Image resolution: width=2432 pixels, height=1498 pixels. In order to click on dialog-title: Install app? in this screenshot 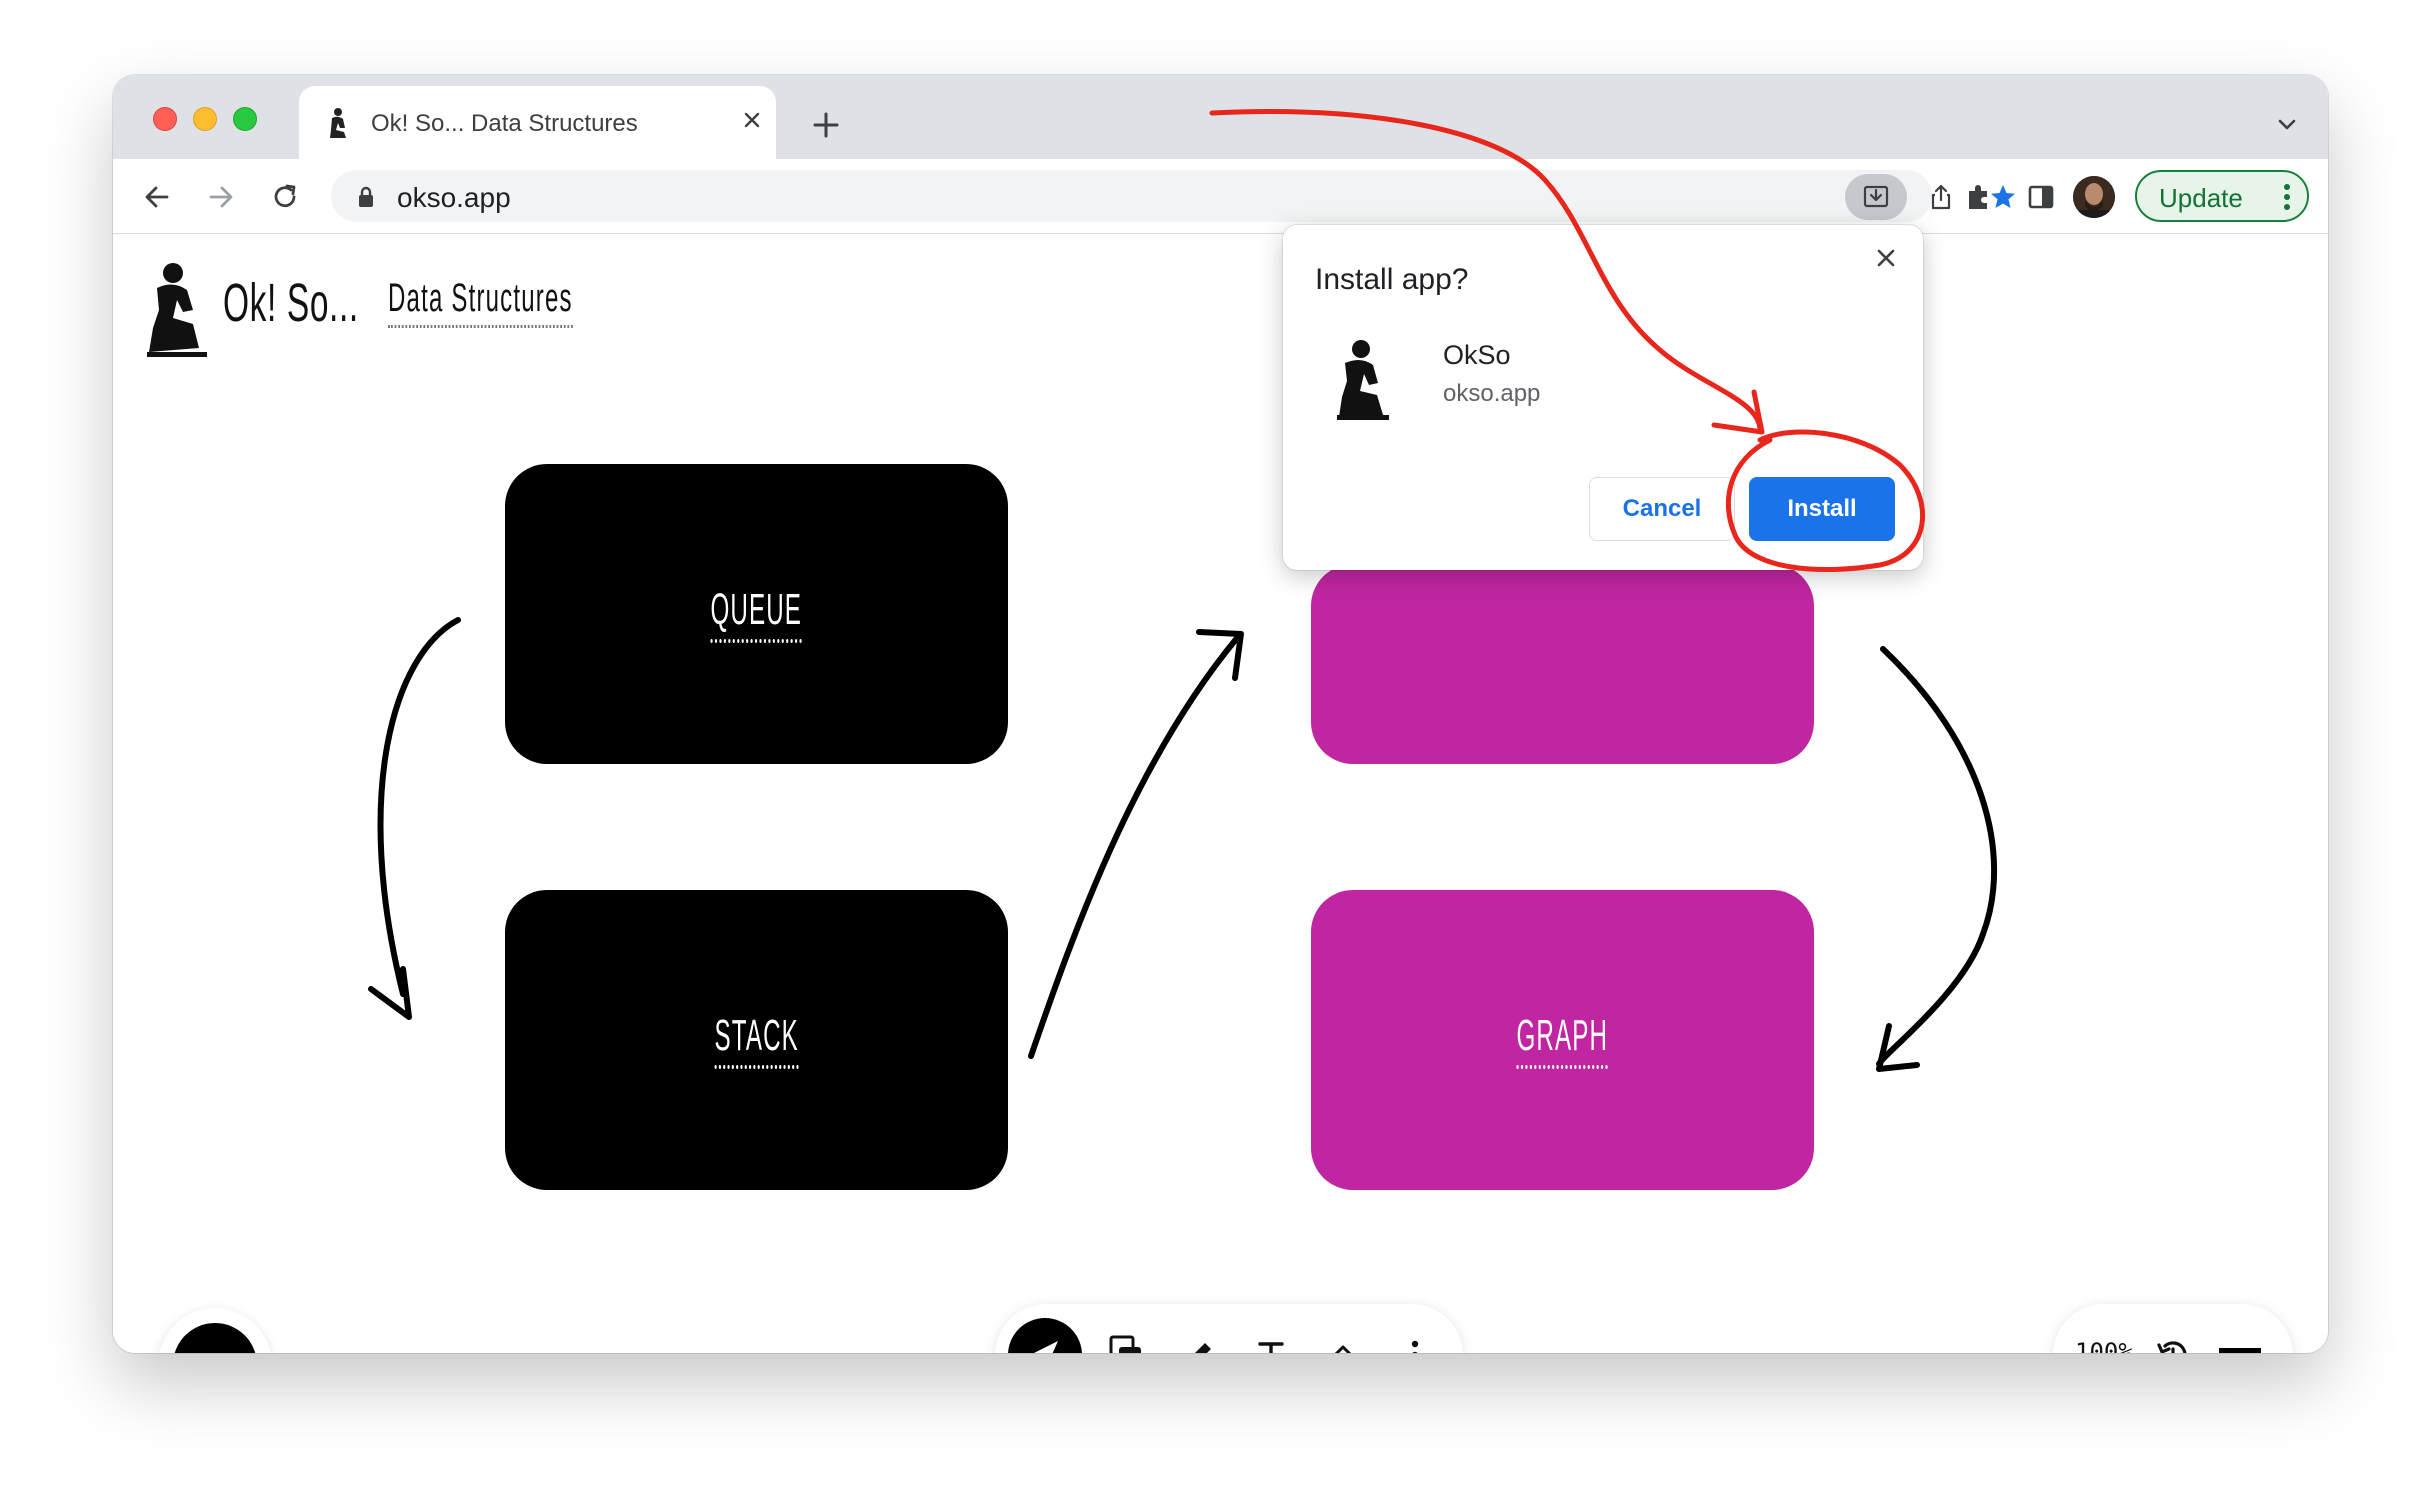, I will do `click(1392, 279)`.